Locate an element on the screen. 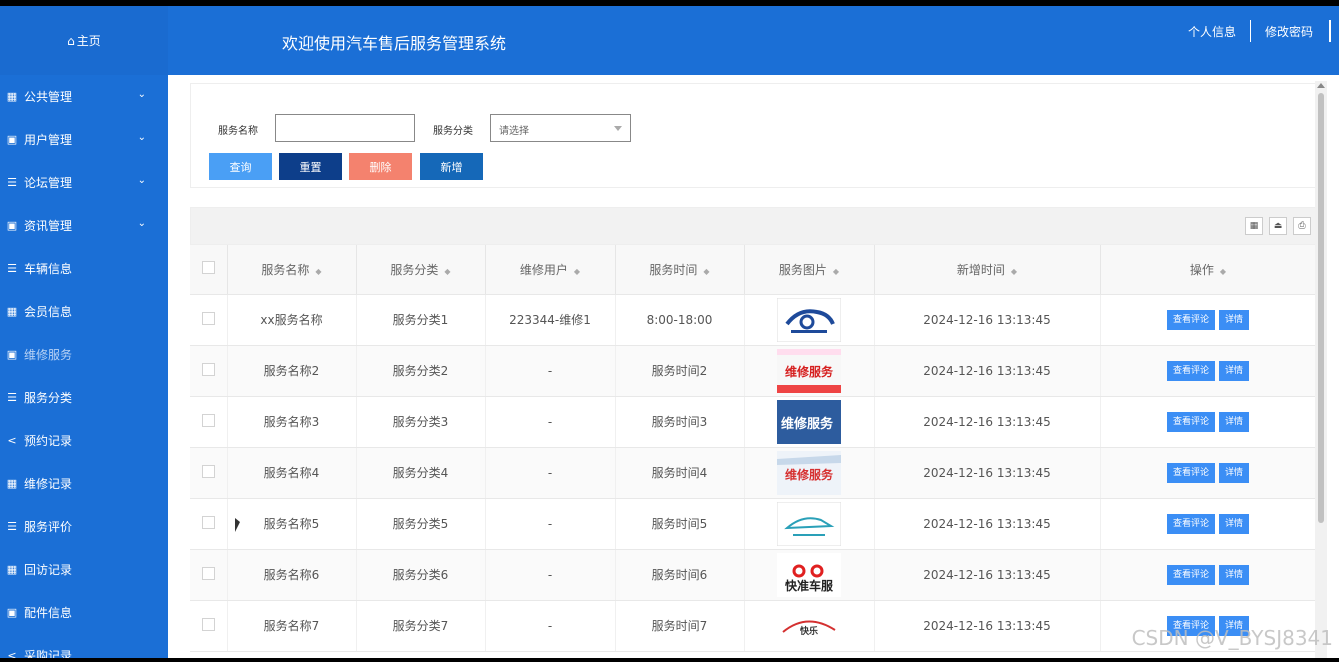  sidebar-item: ☰ 论坛管理 ⌄ is located at coordinates (84, 182).